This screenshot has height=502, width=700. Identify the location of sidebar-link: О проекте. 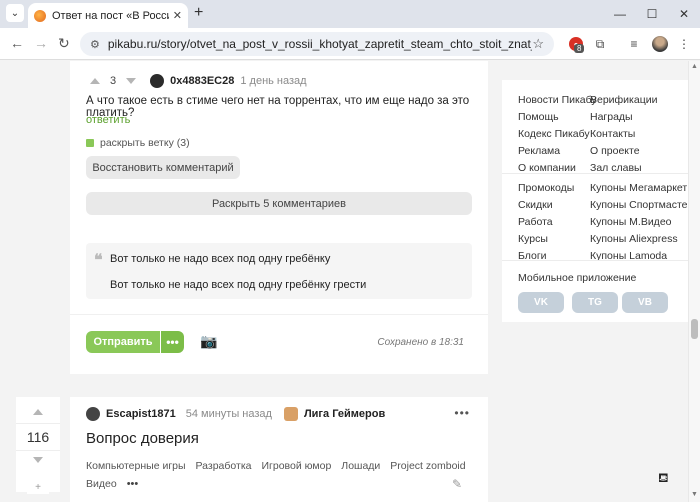
(638, 151).